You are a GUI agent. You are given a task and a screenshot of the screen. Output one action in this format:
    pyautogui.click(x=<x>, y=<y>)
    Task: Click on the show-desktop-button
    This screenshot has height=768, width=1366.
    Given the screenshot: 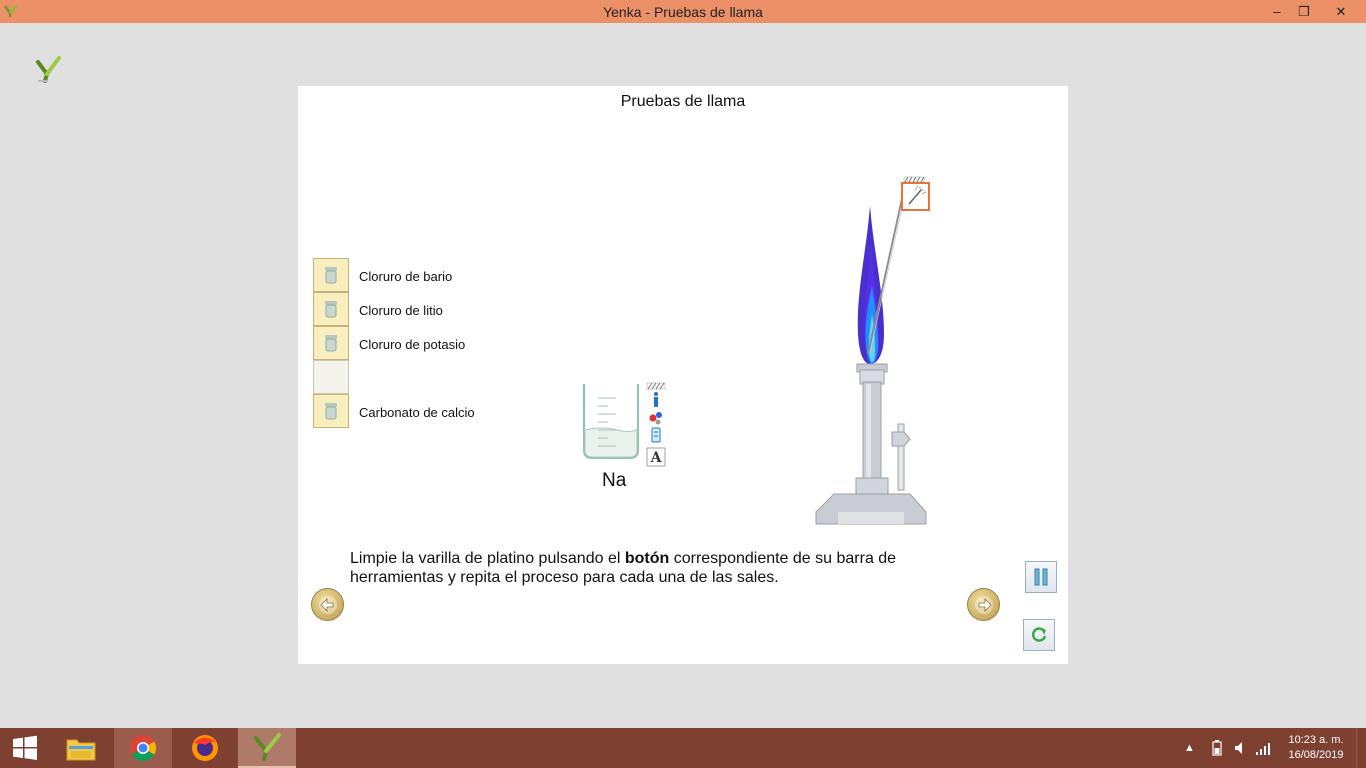 What is the action you would take?
    pyautogui.click(x=1361, y=748)
    